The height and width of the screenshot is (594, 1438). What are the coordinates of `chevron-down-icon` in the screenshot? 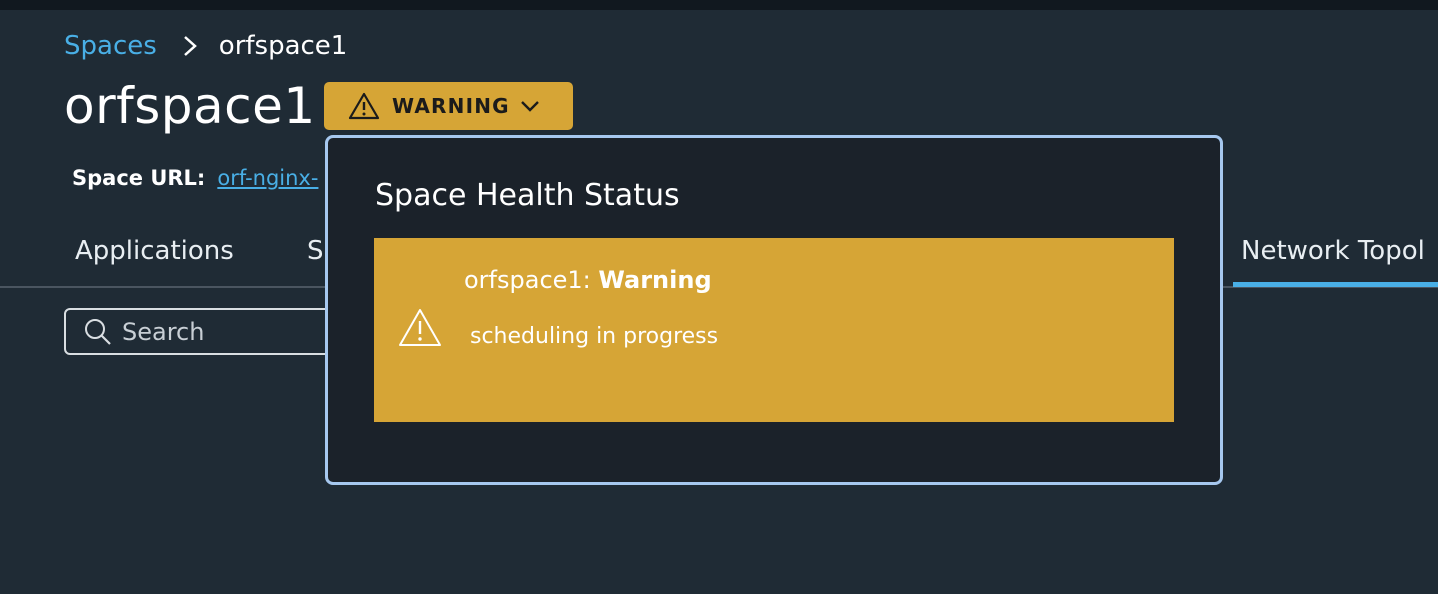 It's located at (530, 106).